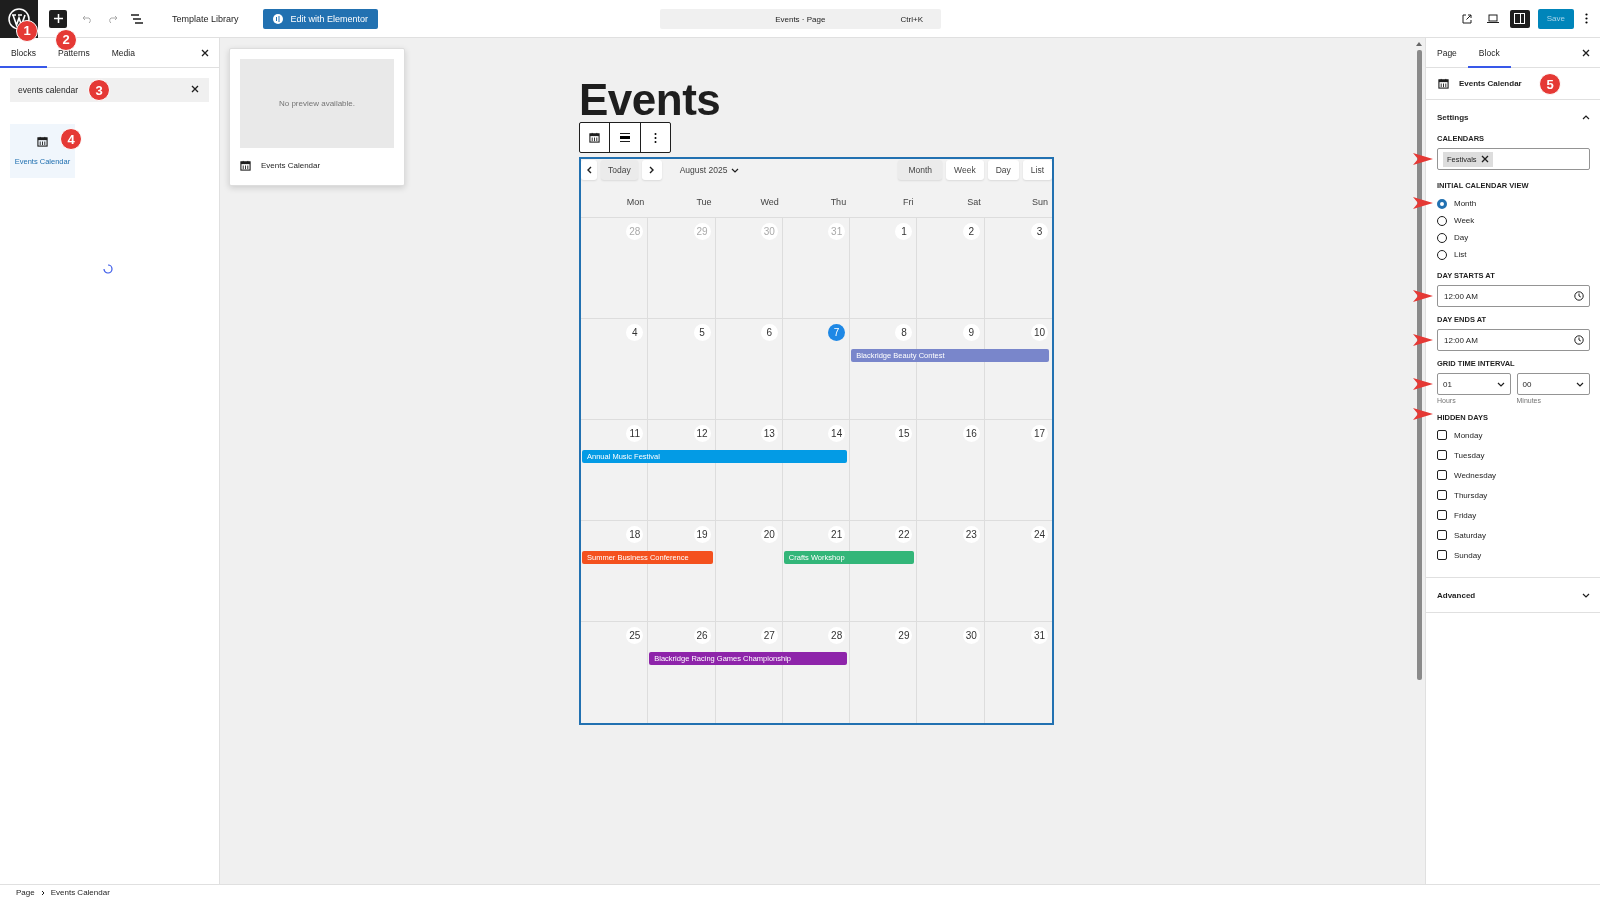 This screenshot has height=900, width=1600. What do you see at coordinates (205, 18) in the screenshot?
I see `template-library-link: Template Library` at bounding box center [205, 18].